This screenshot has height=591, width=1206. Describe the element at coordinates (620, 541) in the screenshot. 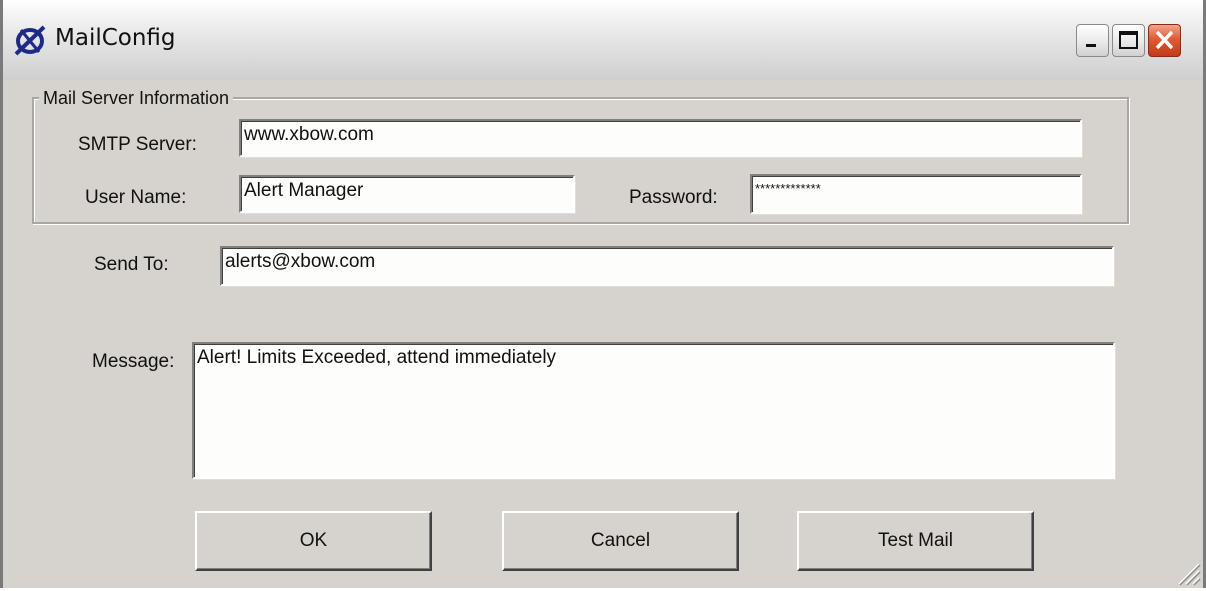

I see `cancel-button: Cancel` at that location.